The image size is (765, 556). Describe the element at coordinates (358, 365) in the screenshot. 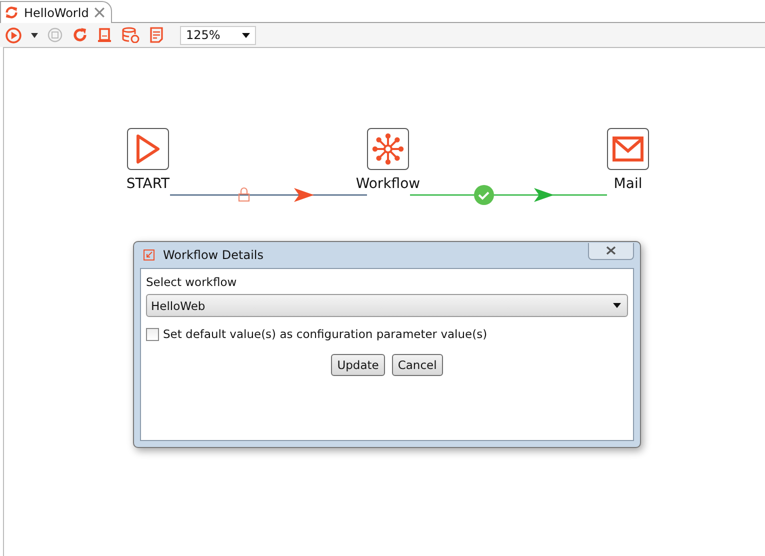

I see `dialog-button: Update` at that location.